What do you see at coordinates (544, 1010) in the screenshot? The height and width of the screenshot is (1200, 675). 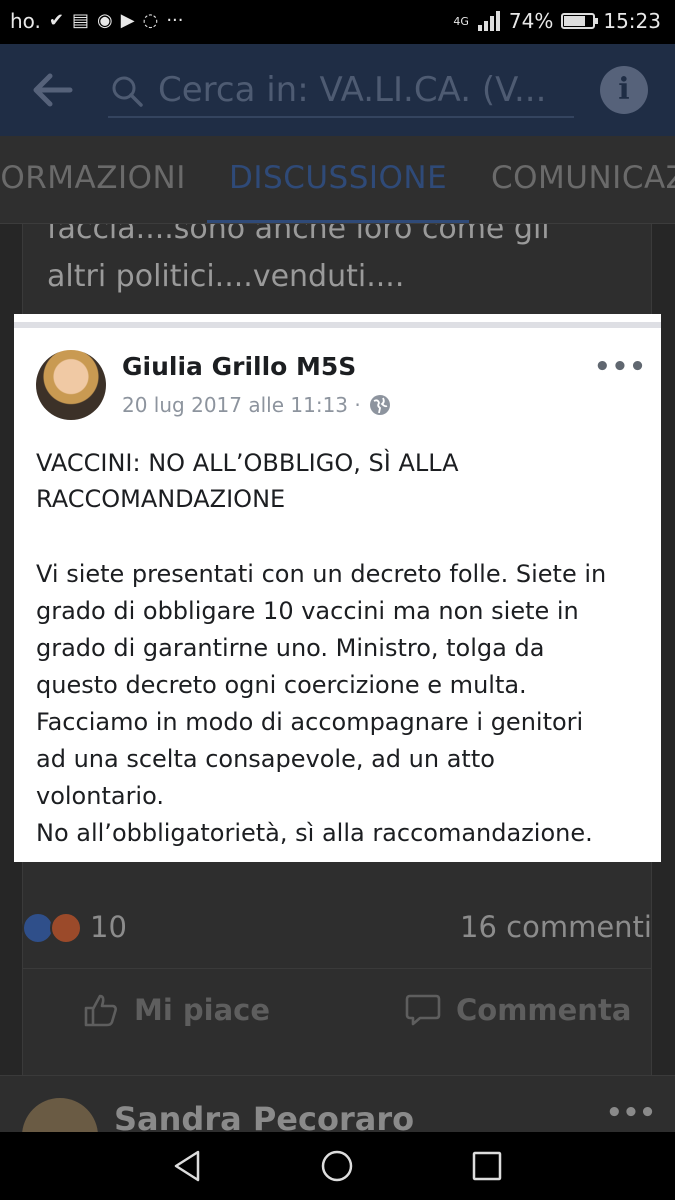 I see `comment-label: Commenta` at bounding box center [544, 1010].